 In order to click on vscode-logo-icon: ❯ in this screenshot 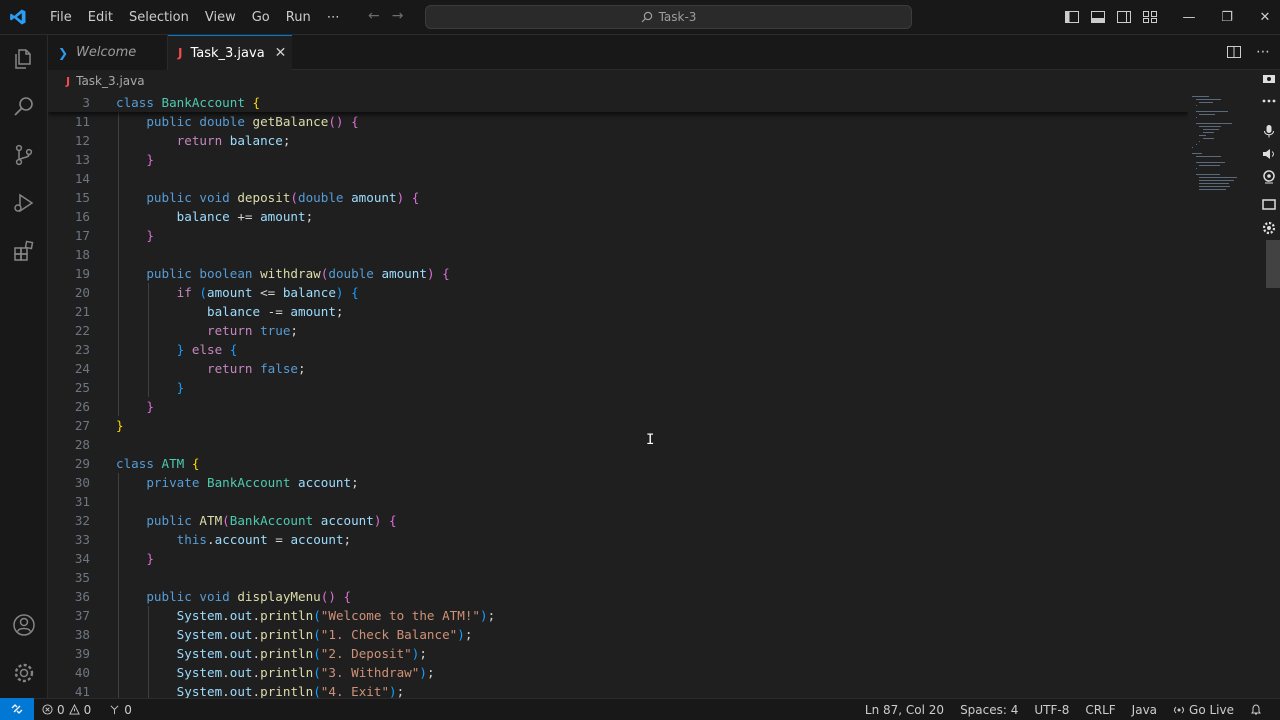, I will do `click(63, 52)`.